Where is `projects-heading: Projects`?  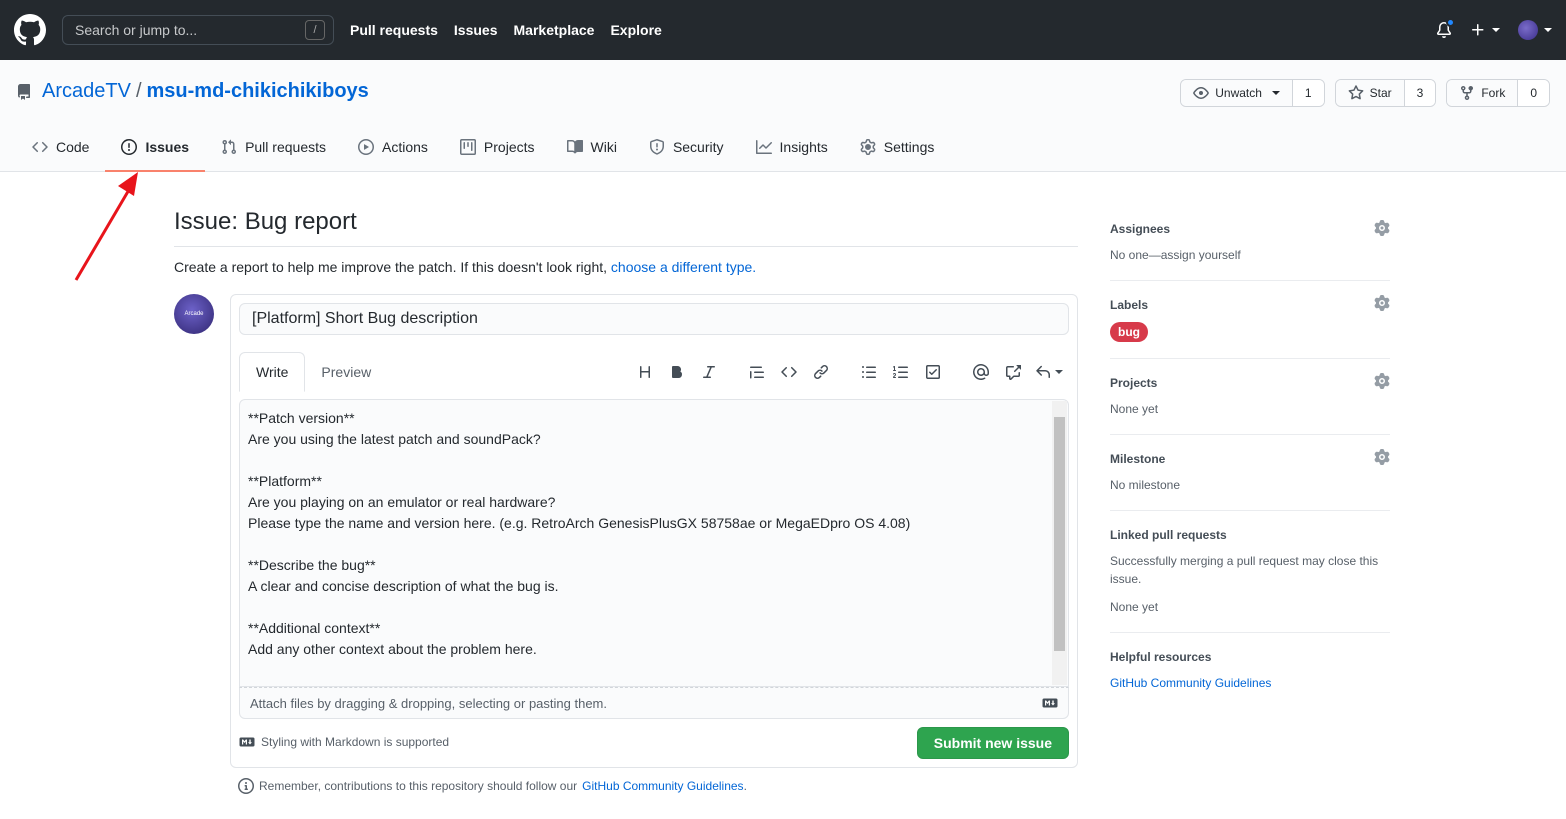
projects-heading: Projects is located at coordinates (1134, 383).